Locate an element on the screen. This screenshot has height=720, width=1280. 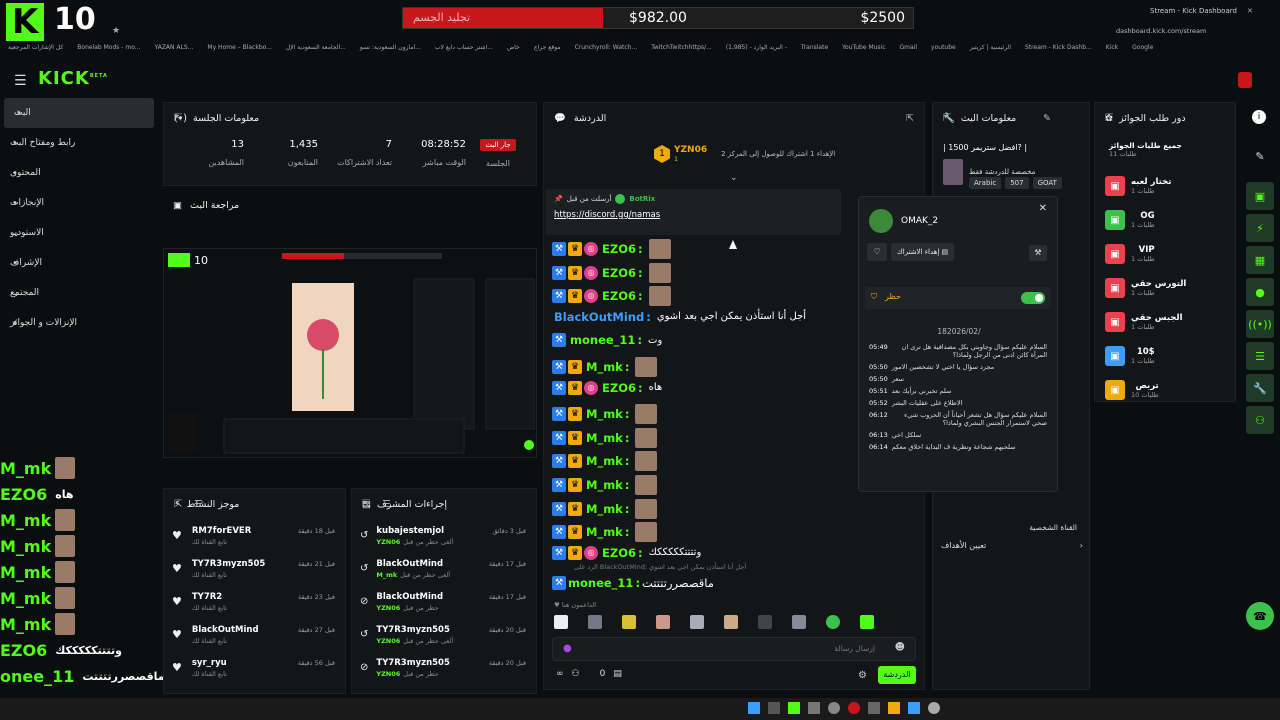
gift-icon: ▤ is located at coordinates (617, 674).